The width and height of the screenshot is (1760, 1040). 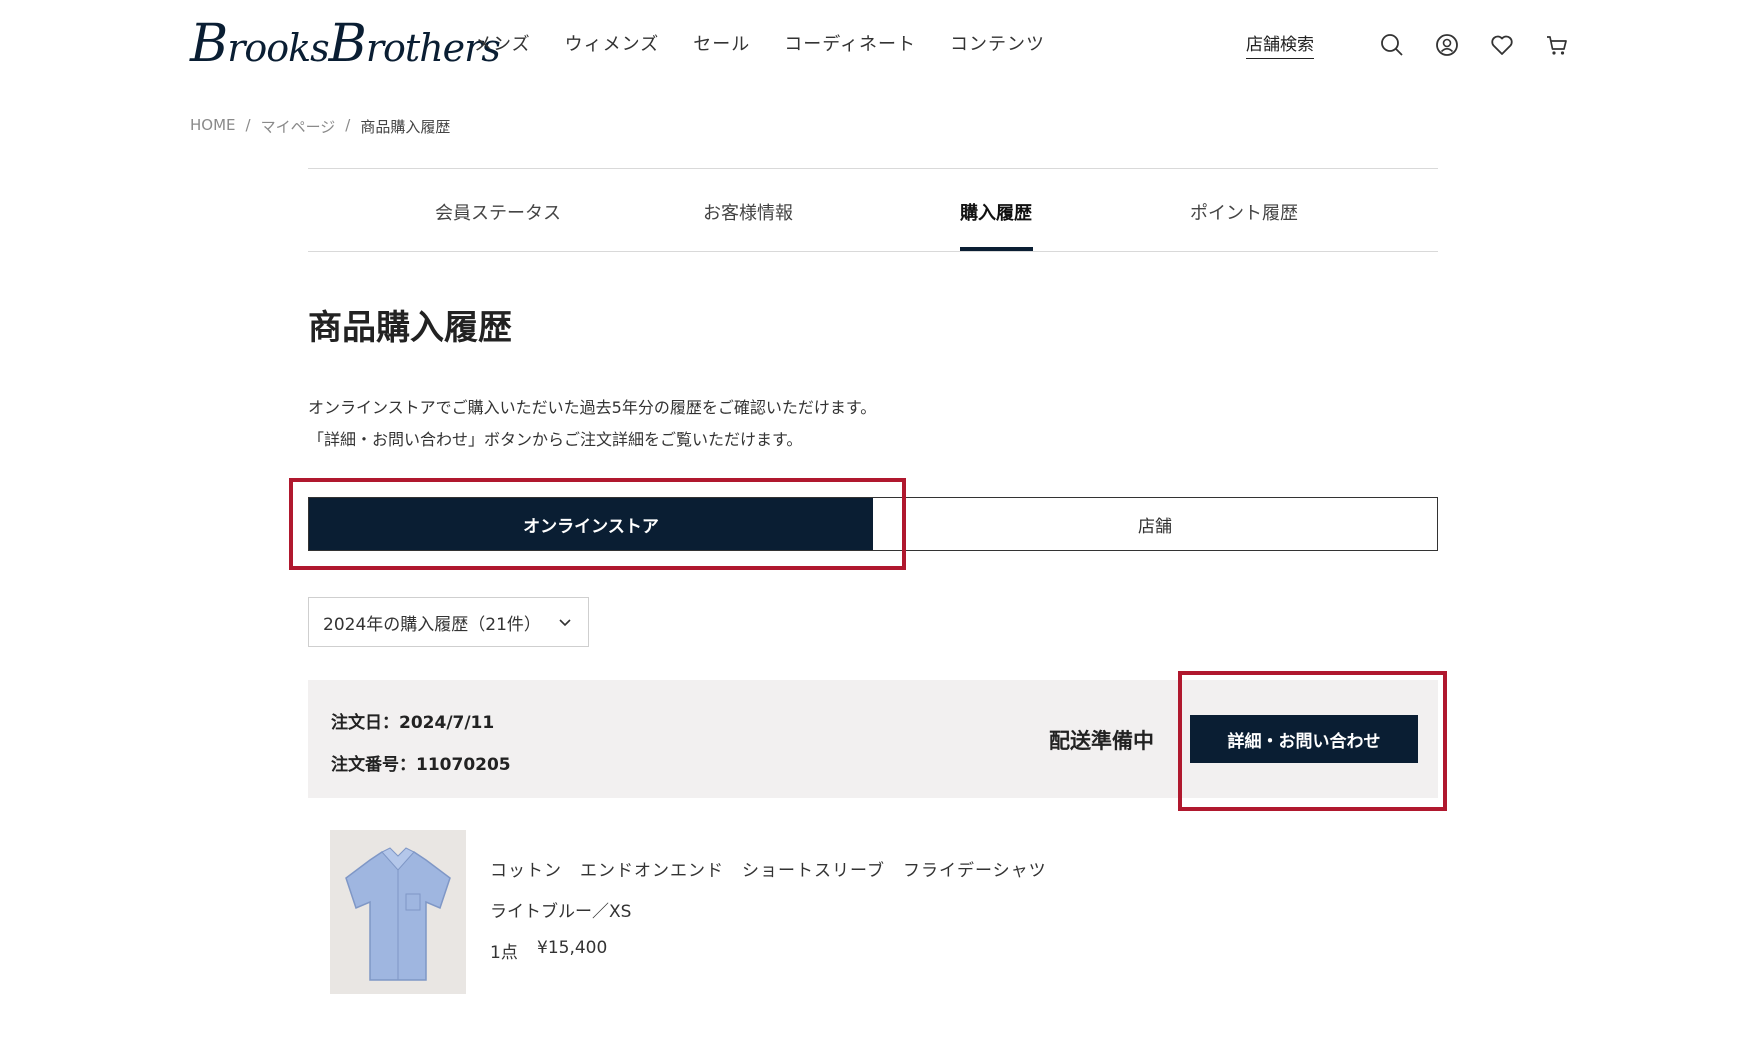 What do you see at coordinates (1101, 741) in the screenshot?
I see `order-status: 配送準備中` at bounding box center [1101, 741].